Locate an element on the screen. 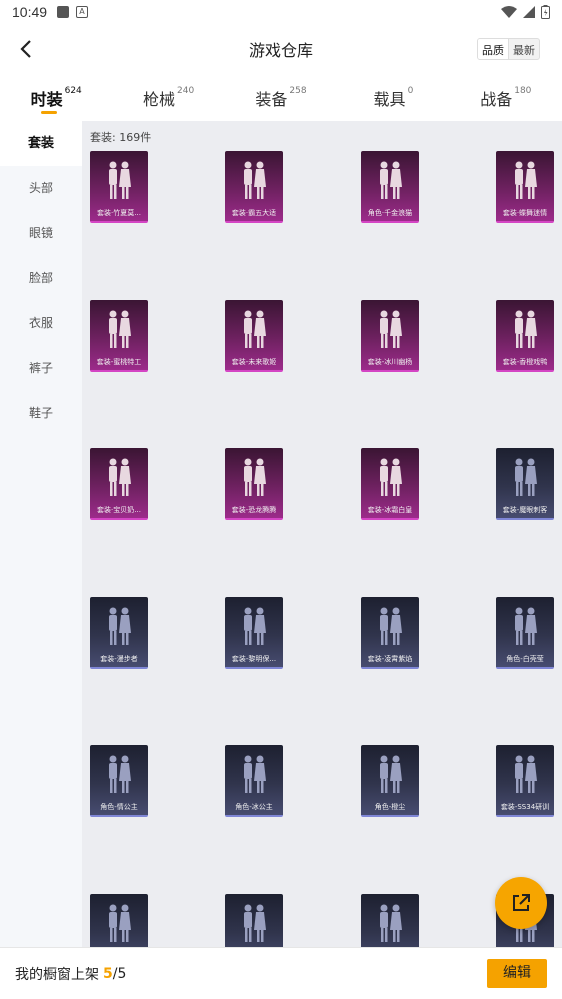  tab-label: 装备 is located at coordinates (271, 99).